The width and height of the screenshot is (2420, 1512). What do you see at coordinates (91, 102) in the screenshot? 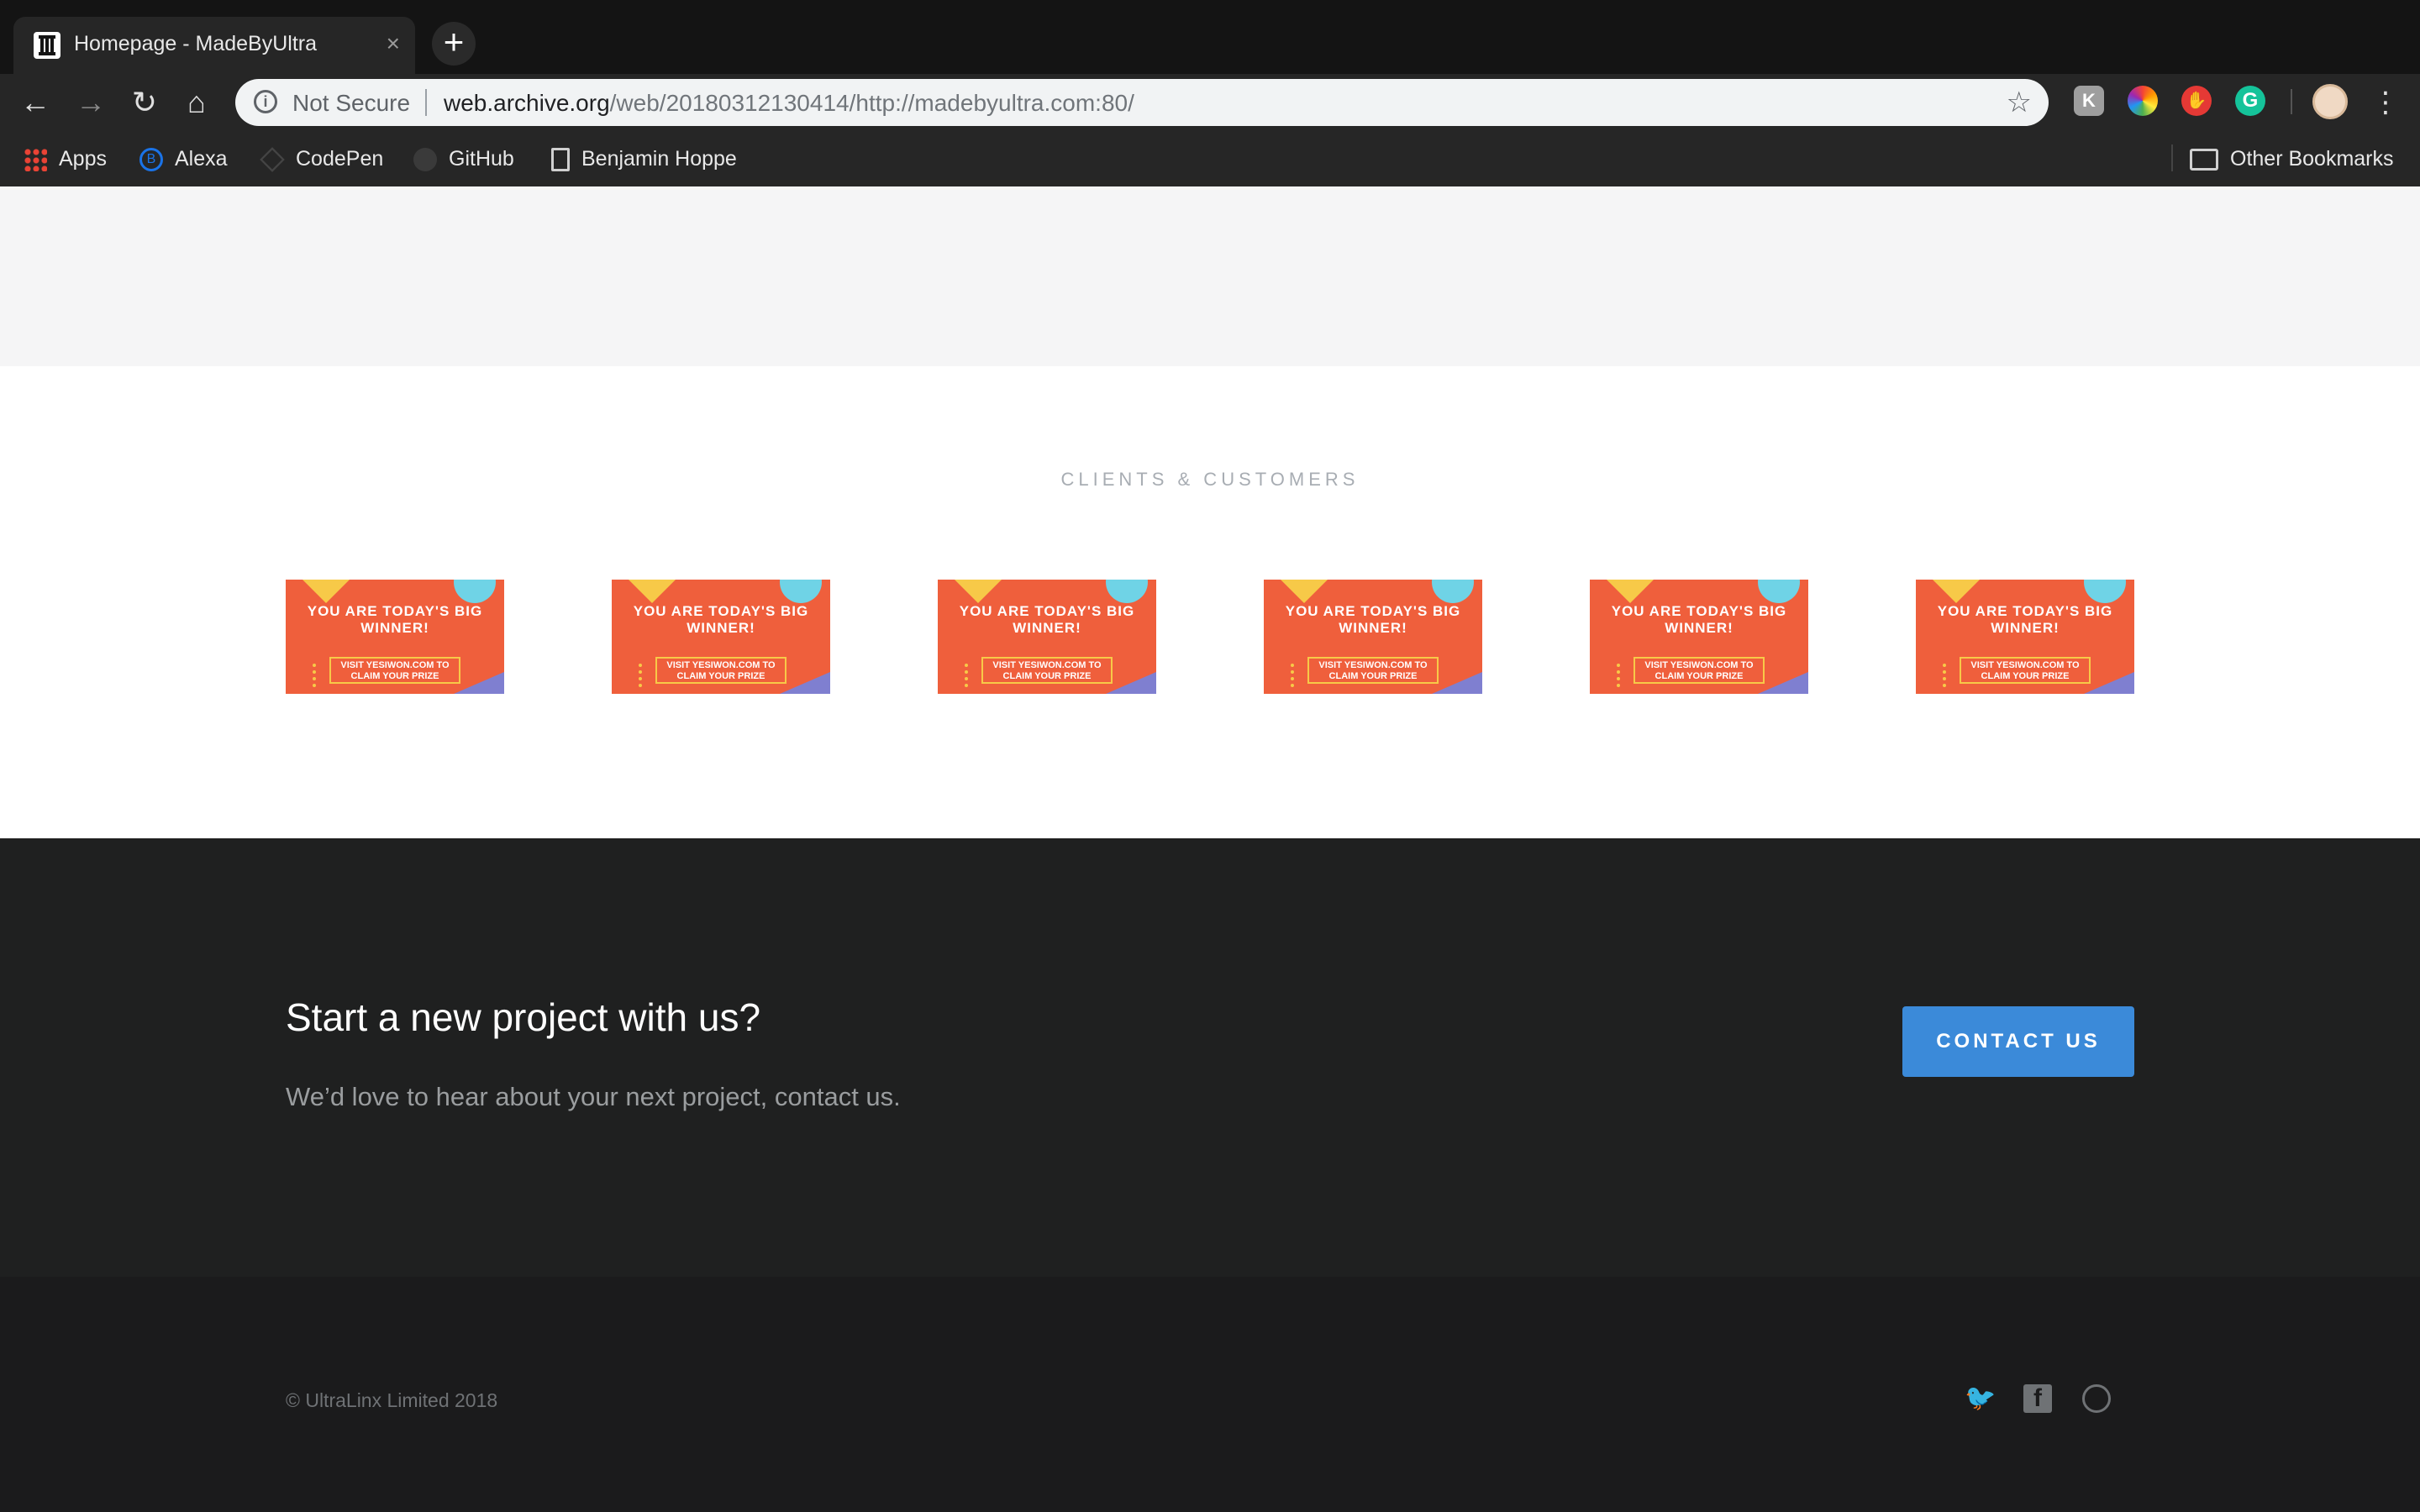
I see `forward-icon: →` at bounding box center [91, 102].